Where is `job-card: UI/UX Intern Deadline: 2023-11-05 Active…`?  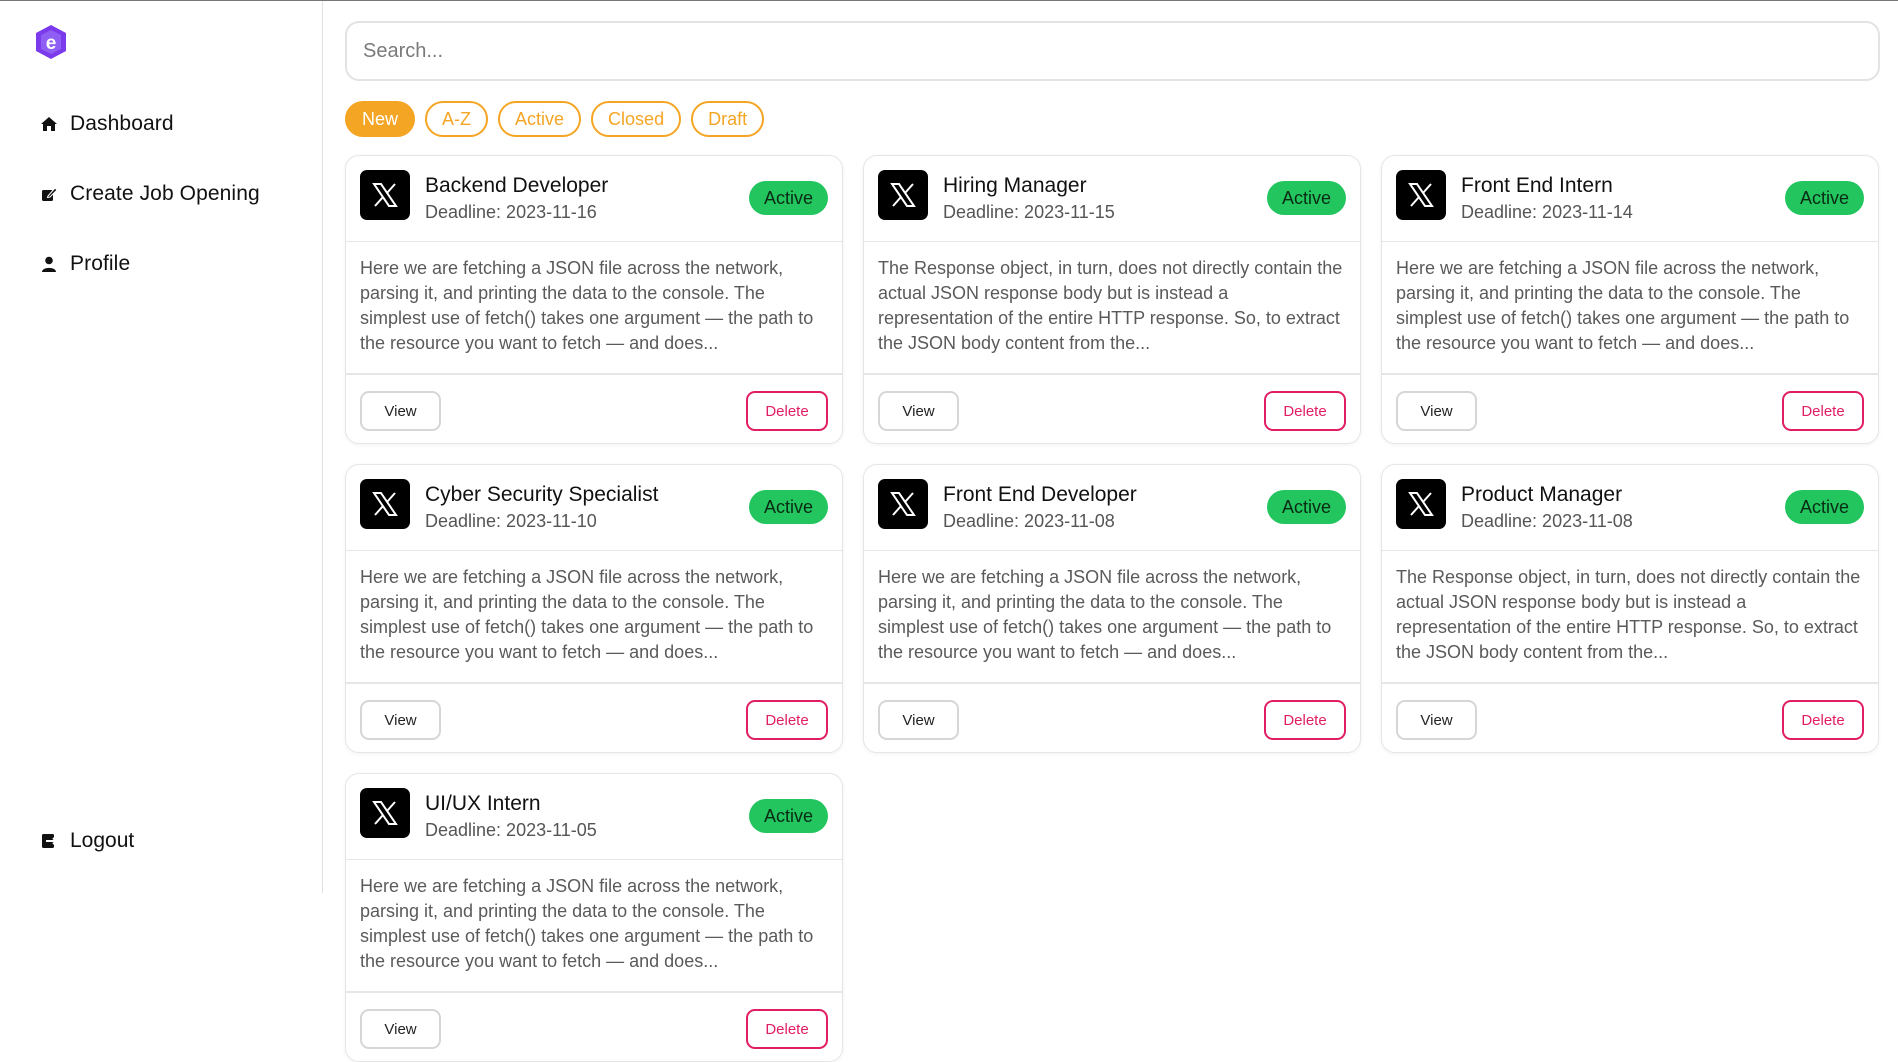 job-card: UI/UX Intern Deadline: 2023-11-05 Active… is located at coordinates (594, 917).